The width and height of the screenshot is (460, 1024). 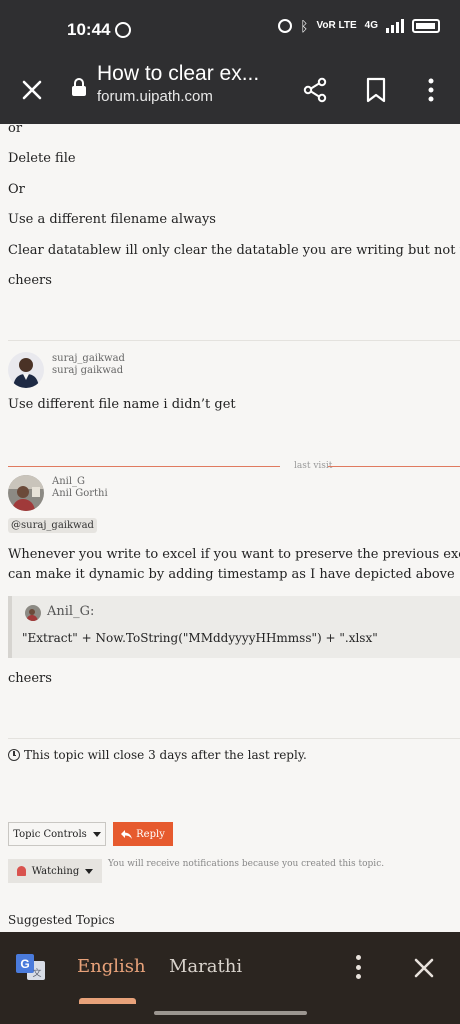 I want to click on bookmark-button, so click(x=376, y=90).